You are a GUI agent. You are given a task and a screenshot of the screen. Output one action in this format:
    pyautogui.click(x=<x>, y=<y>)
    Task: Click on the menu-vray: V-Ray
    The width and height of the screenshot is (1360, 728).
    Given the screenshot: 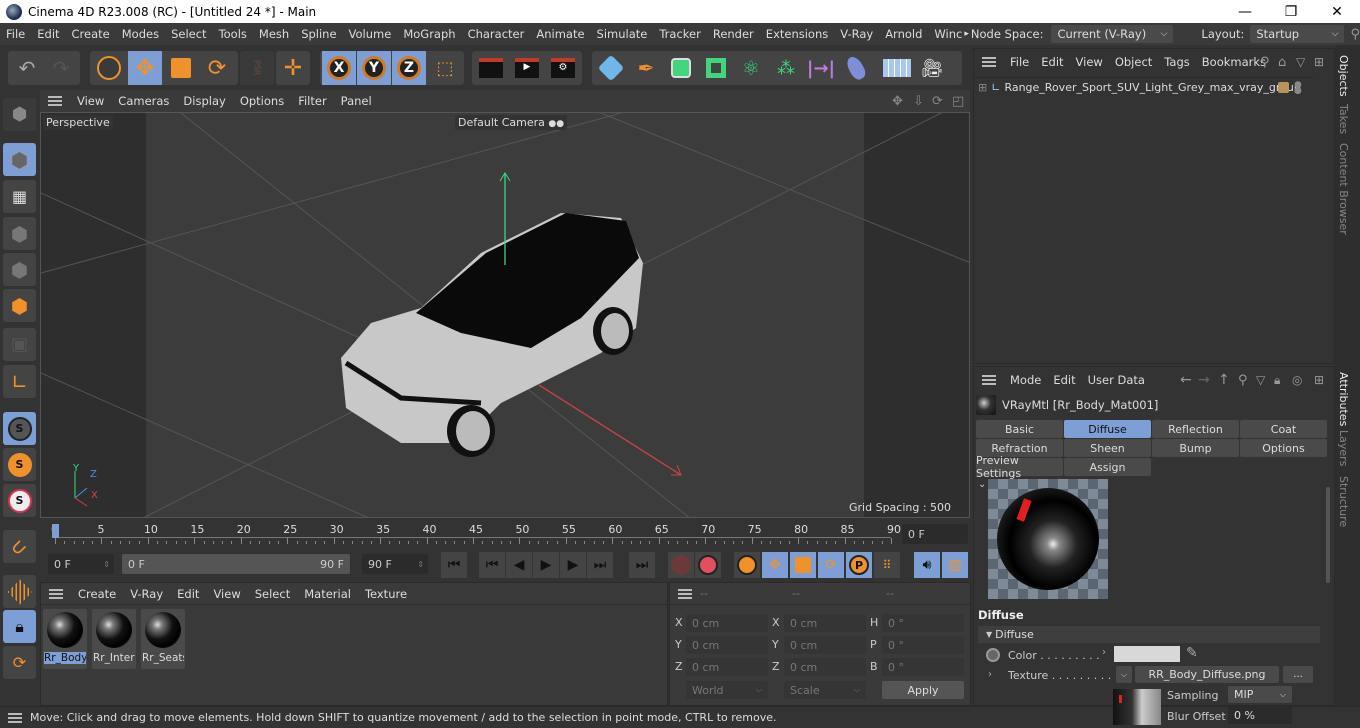 What is the action you would take?
    pyautogui.click(x=856, y=34)
    